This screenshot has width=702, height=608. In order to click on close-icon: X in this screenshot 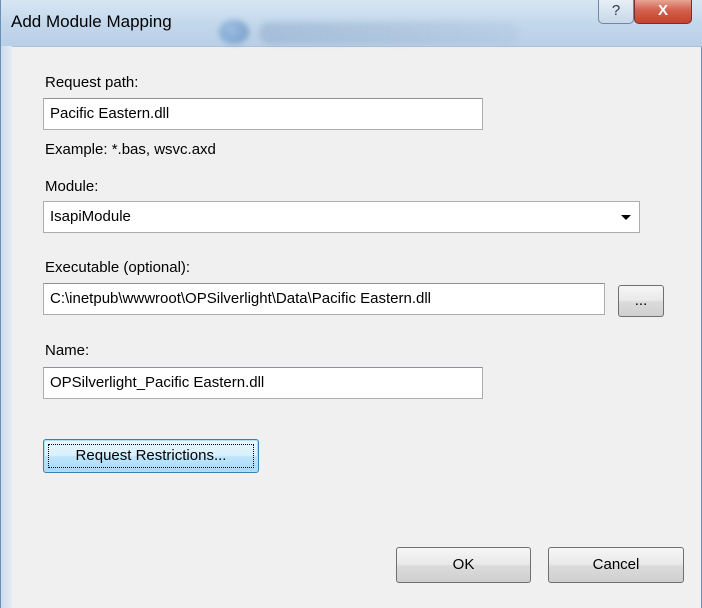, I will do `click(662, 10)`.